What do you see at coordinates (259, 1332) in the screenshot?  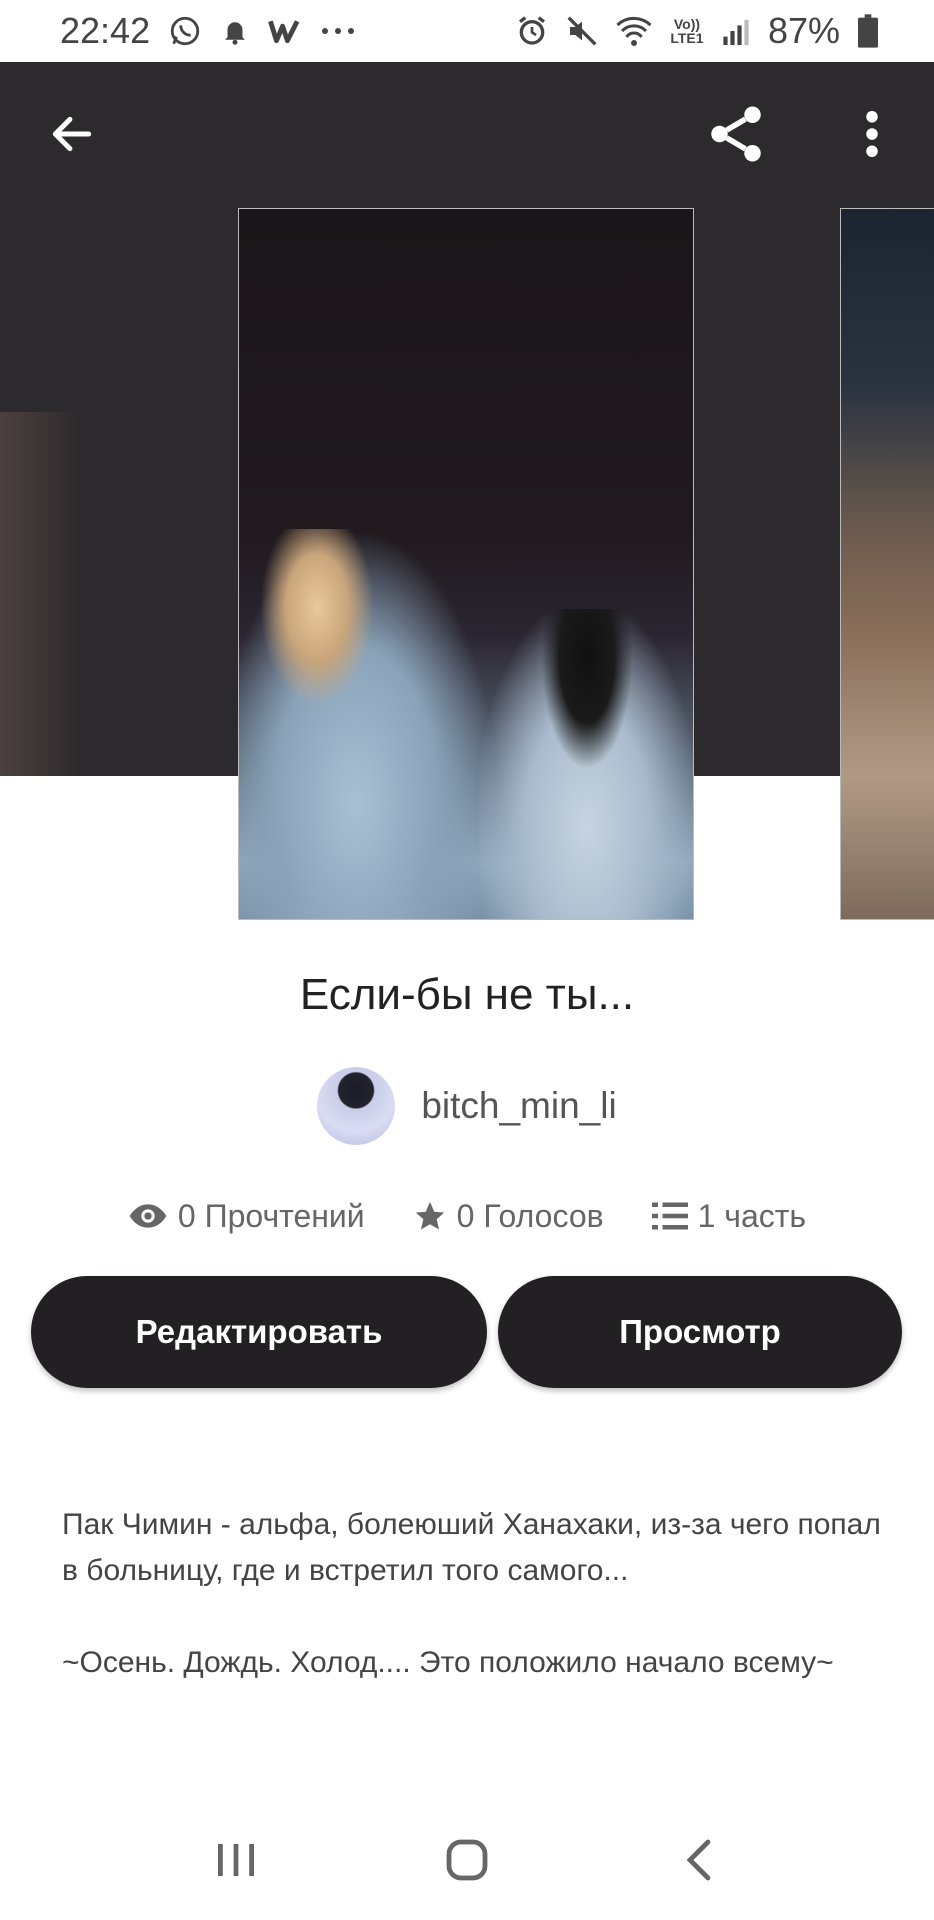 I see `edit-button: Редактировать` at bounding box center [259, 1332].